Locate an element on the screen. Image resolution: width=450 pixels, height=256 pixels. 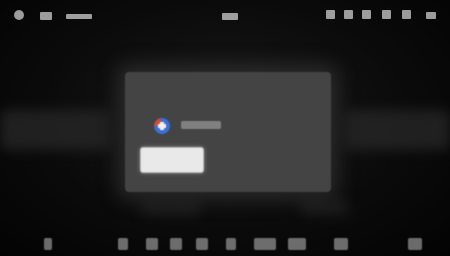
signal-strength-icon is located at coordinates (406, 16).